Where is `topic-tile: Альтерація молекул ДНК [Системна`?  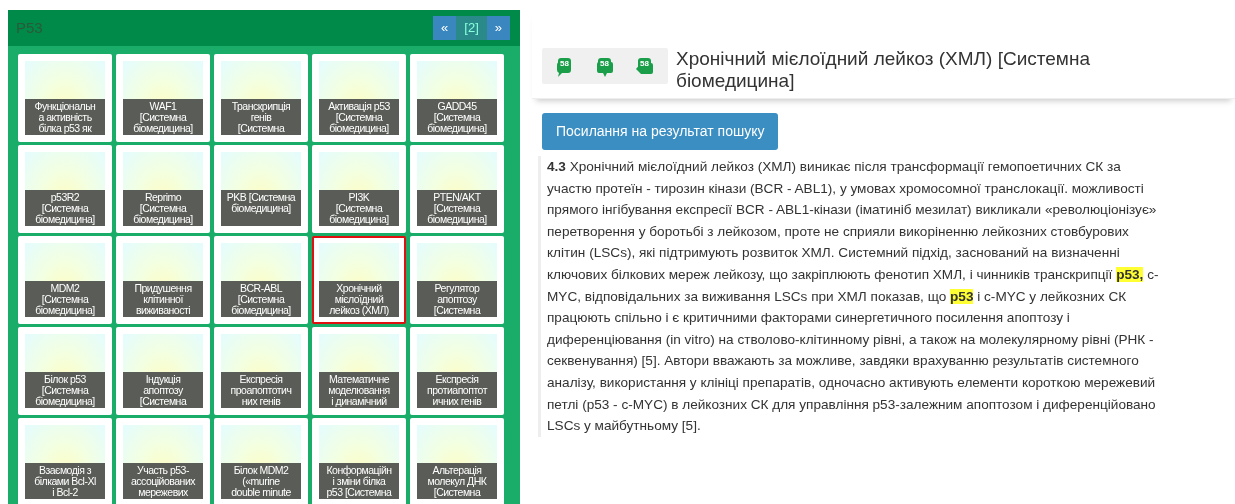 topic-tile: Альтерація молекул ДНК [Системна is located at coordinates (457, 461).